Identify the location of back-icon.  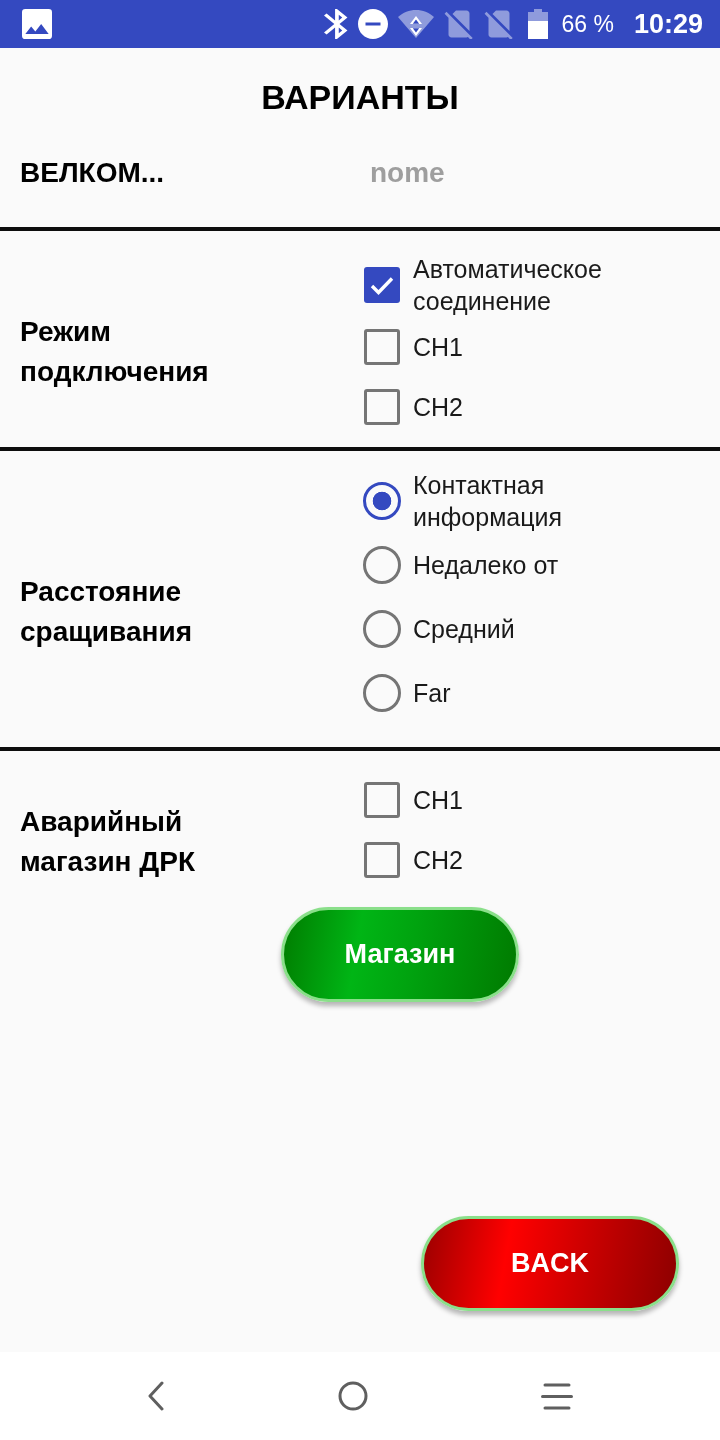
(156, 1396).